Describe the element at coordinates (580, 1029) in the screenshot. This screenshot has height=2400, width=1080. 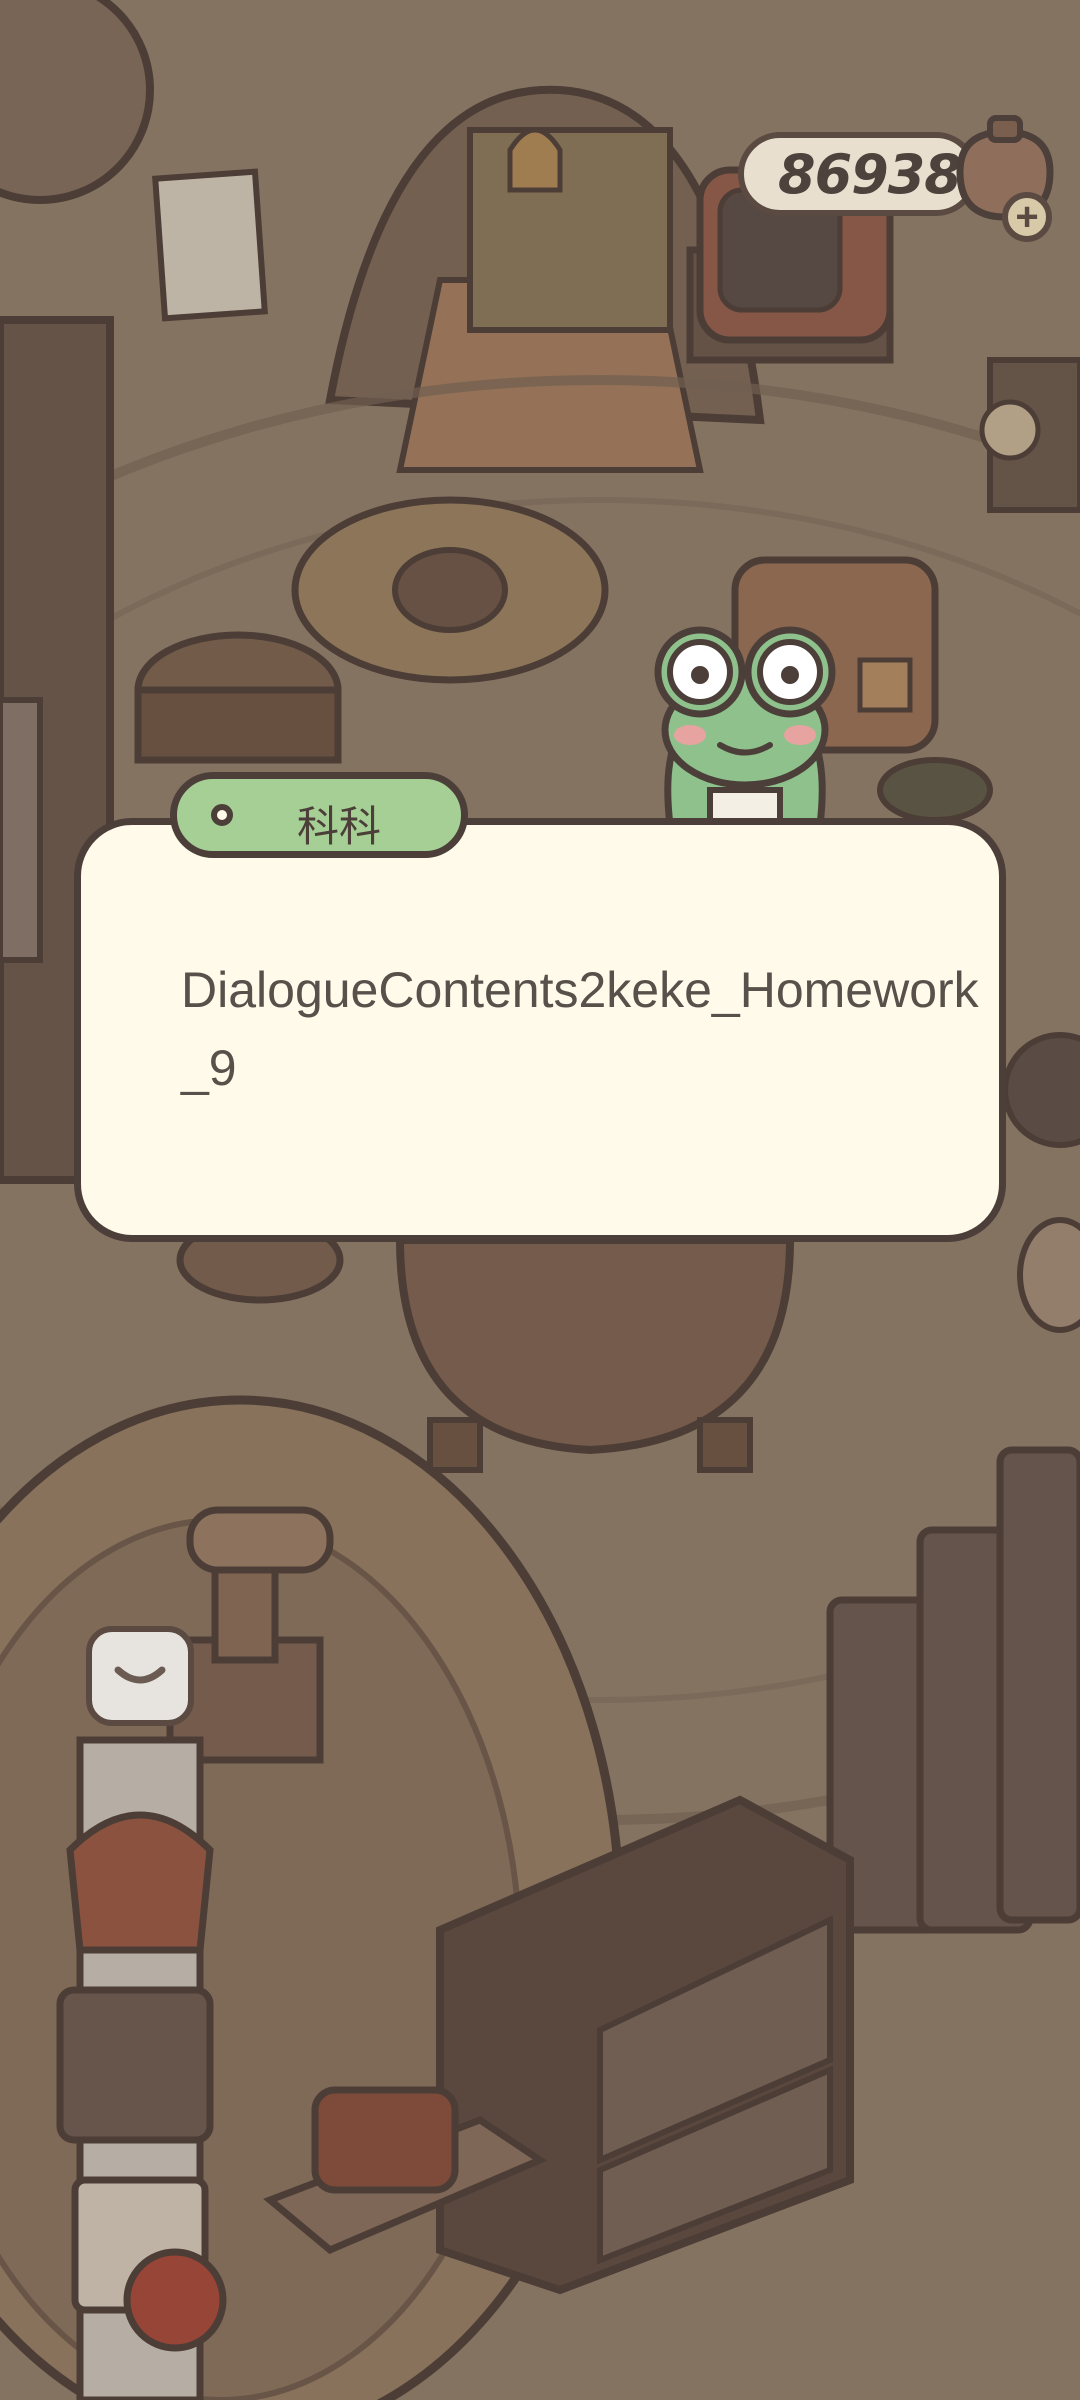
I see `dialogue-text: DialogueContents2keke_Homework_9` at that location.